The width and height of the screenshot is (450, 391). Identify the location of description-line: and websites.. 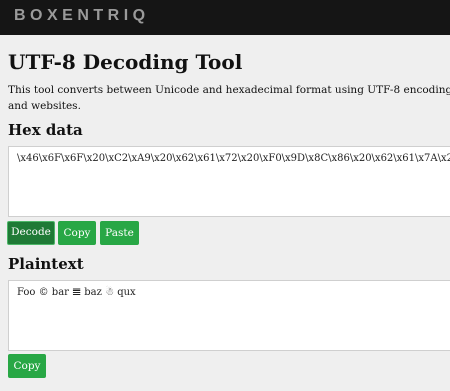
(44, 106).